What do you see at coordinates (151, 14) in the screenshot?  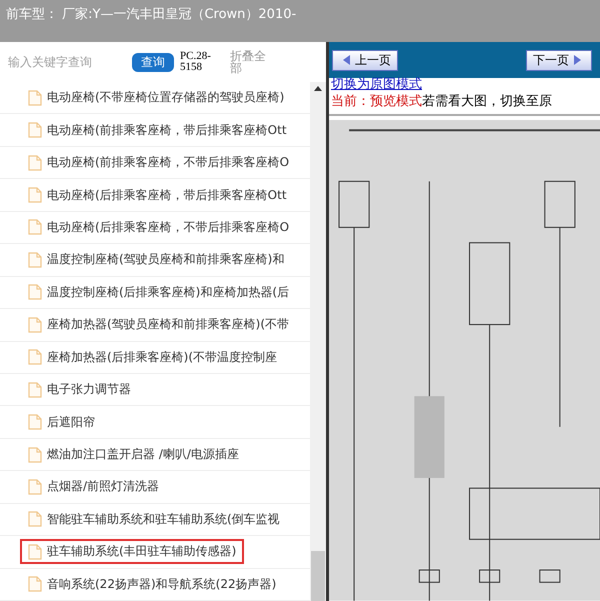 I see `window-title: 前车型： 厂家:Y—一汽丰田皇冠（Crown）2010-` at bounding box center [151, 14].